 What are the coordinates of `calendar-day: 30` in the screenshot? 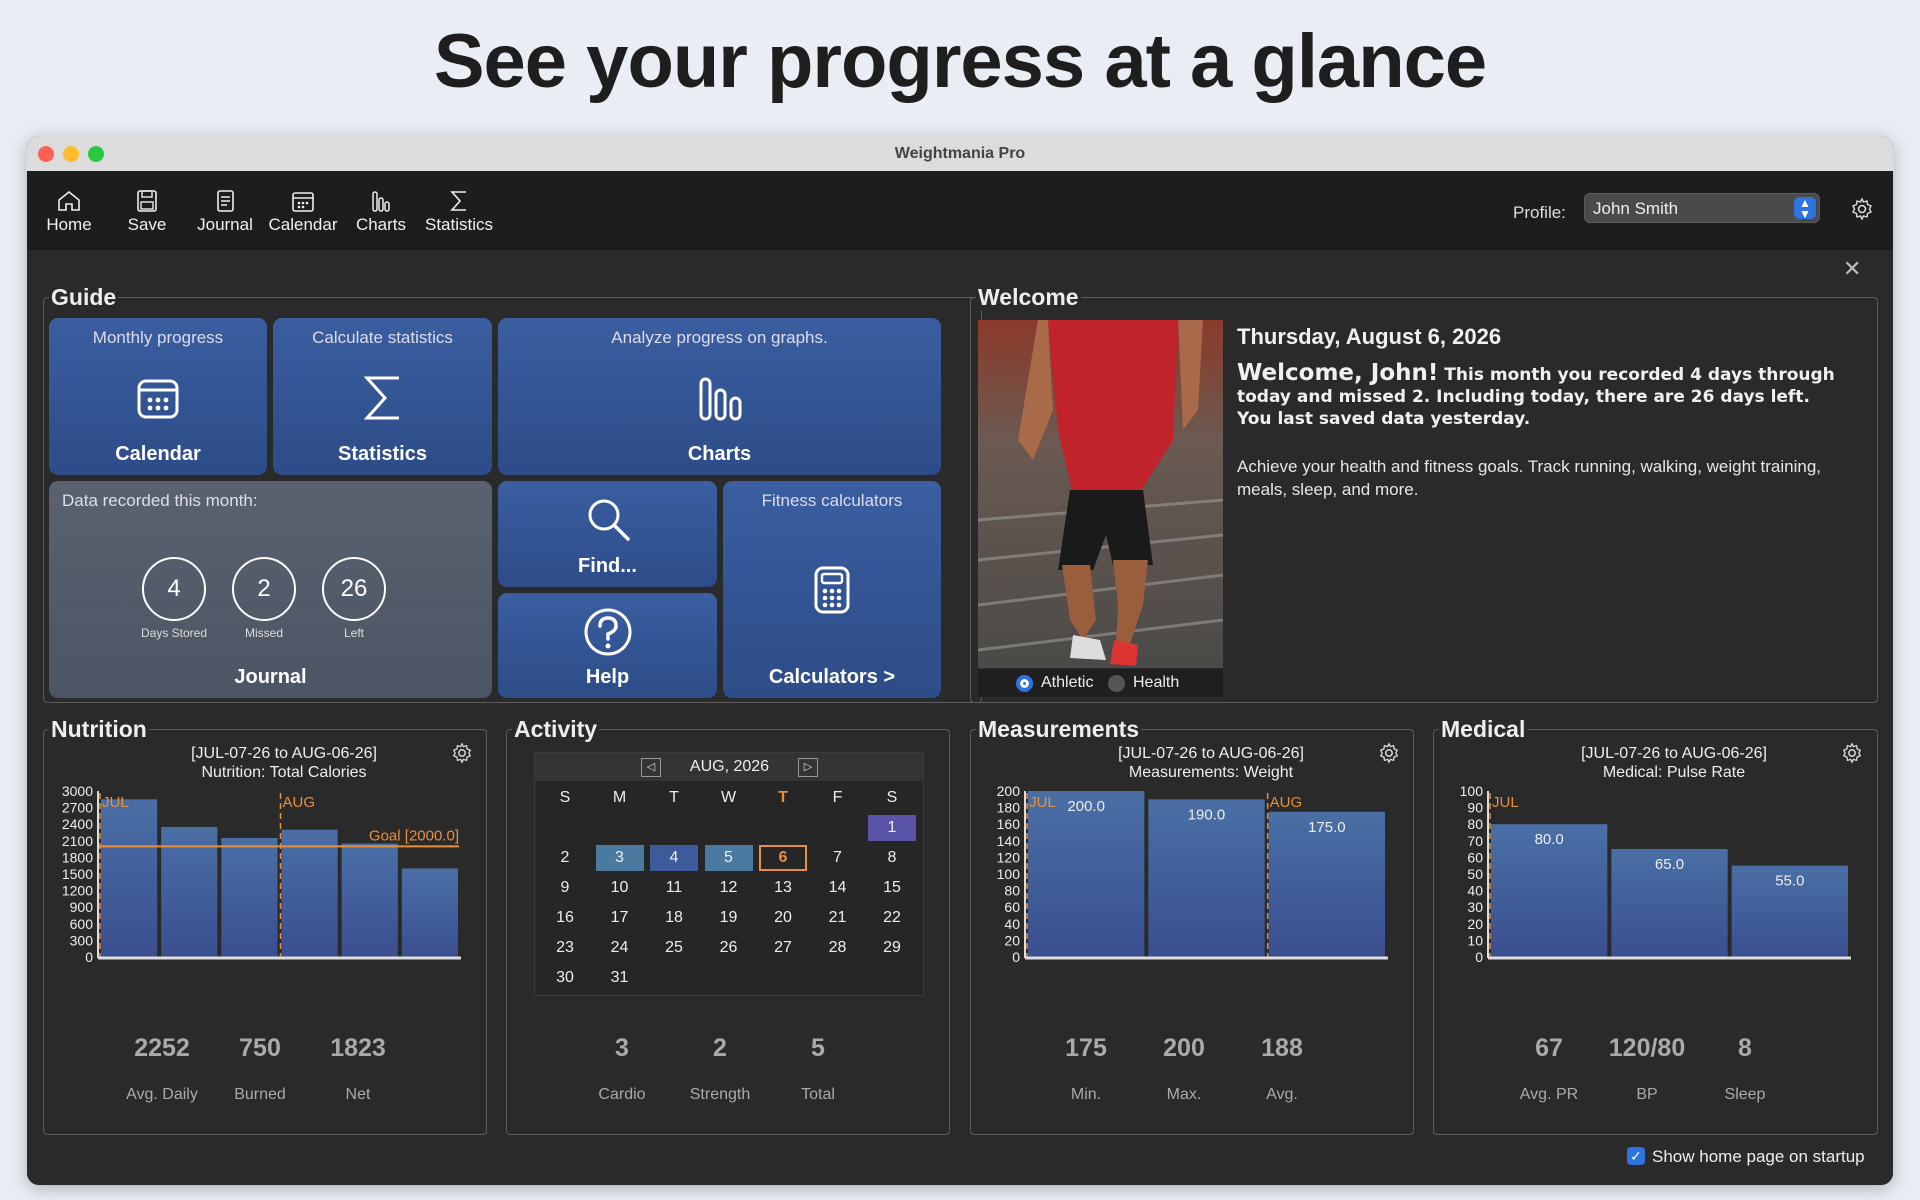 It's located at (565, 978).